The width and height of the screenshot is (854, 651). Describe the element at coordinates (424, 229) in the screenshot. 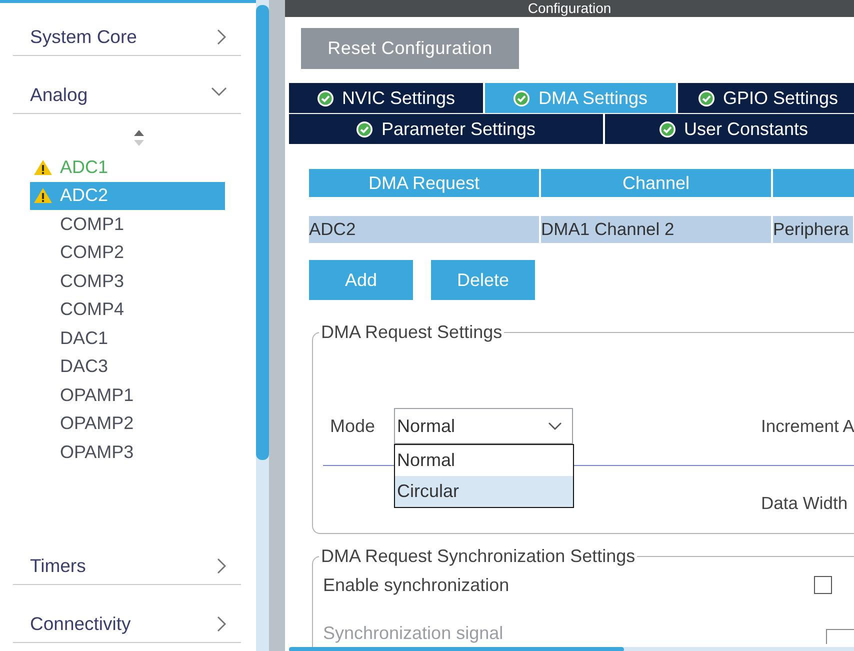

I see `table-cell: ADC2` at that location.